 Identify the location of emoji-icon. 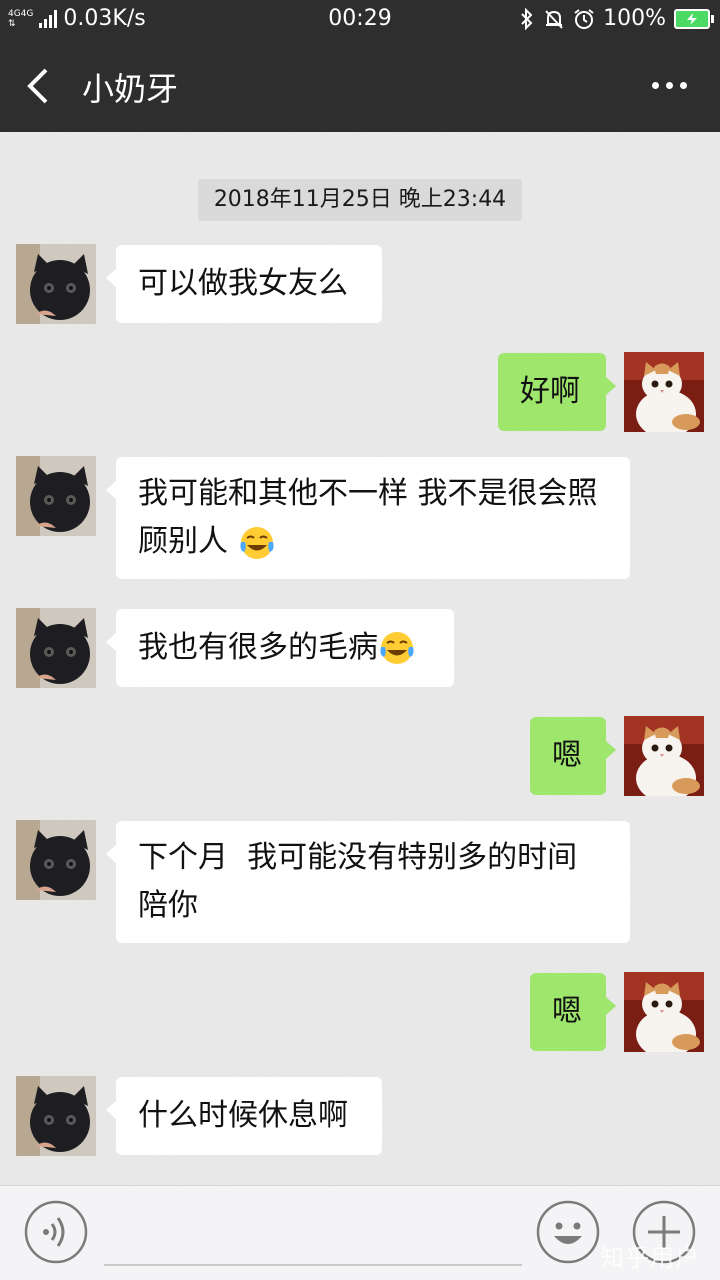
(568, 1232).